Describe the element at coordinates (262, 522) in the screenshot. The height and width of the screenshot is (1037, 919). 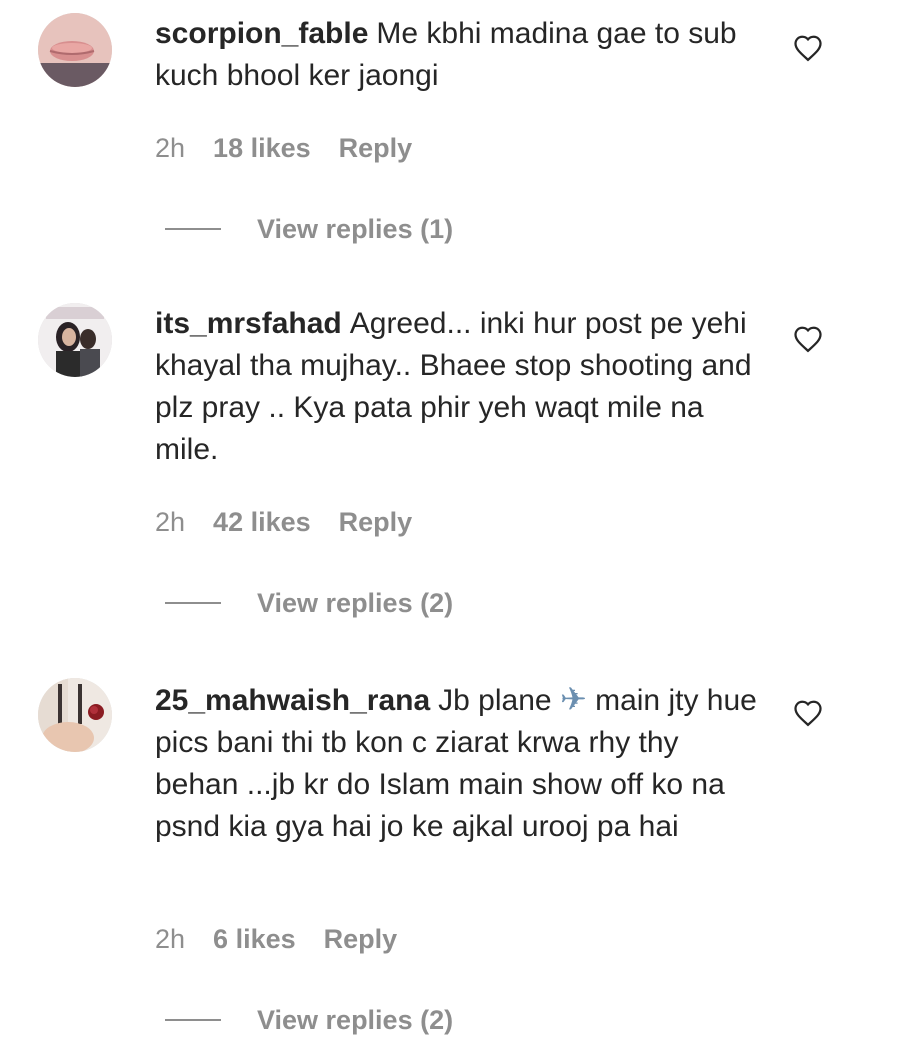
I see `comment-likes: 42 likes` at that location.